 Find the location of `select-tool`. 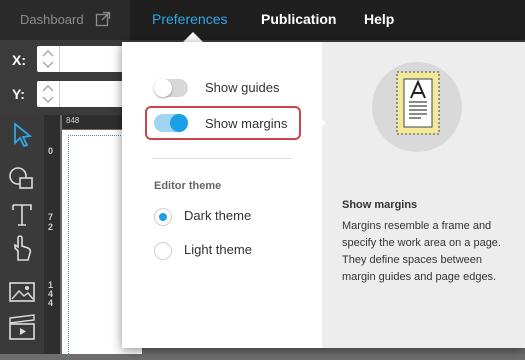

select-tool is located at coordinates (22, 136).